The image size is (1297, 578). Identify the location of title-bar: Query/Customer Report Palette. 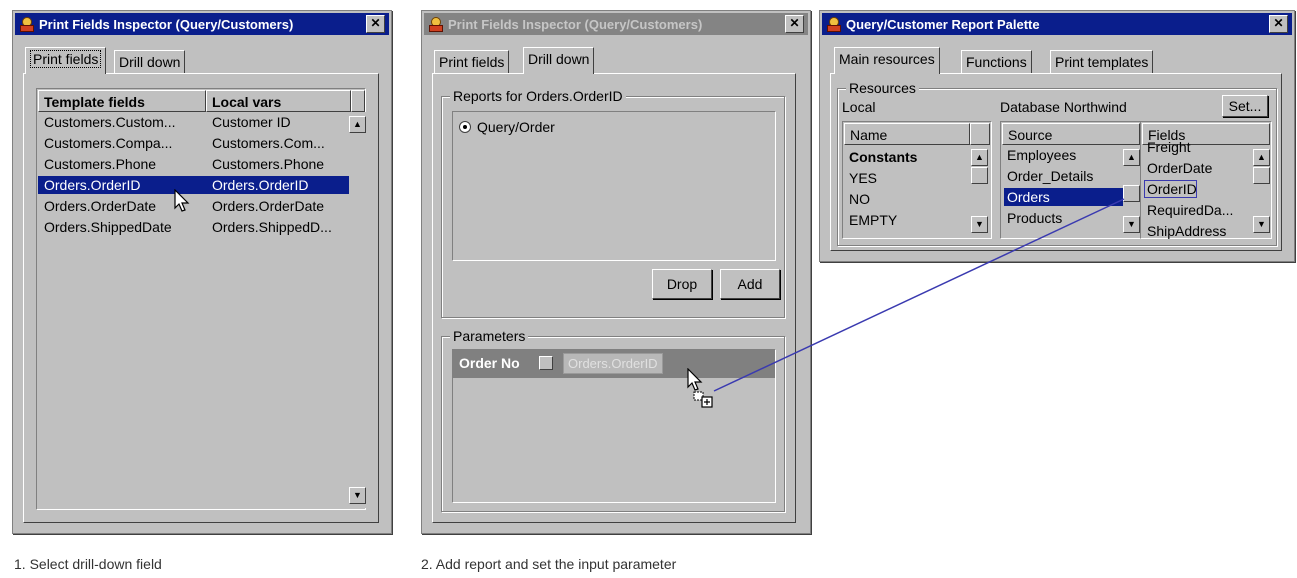
(1057, 24).